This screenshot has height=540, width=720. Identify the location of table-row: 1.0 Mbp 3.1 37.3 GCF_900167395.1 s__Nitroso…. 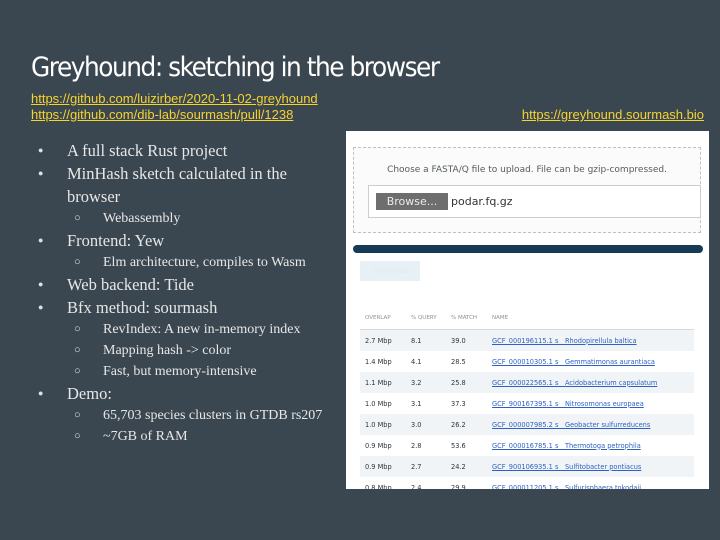
(527, 403).